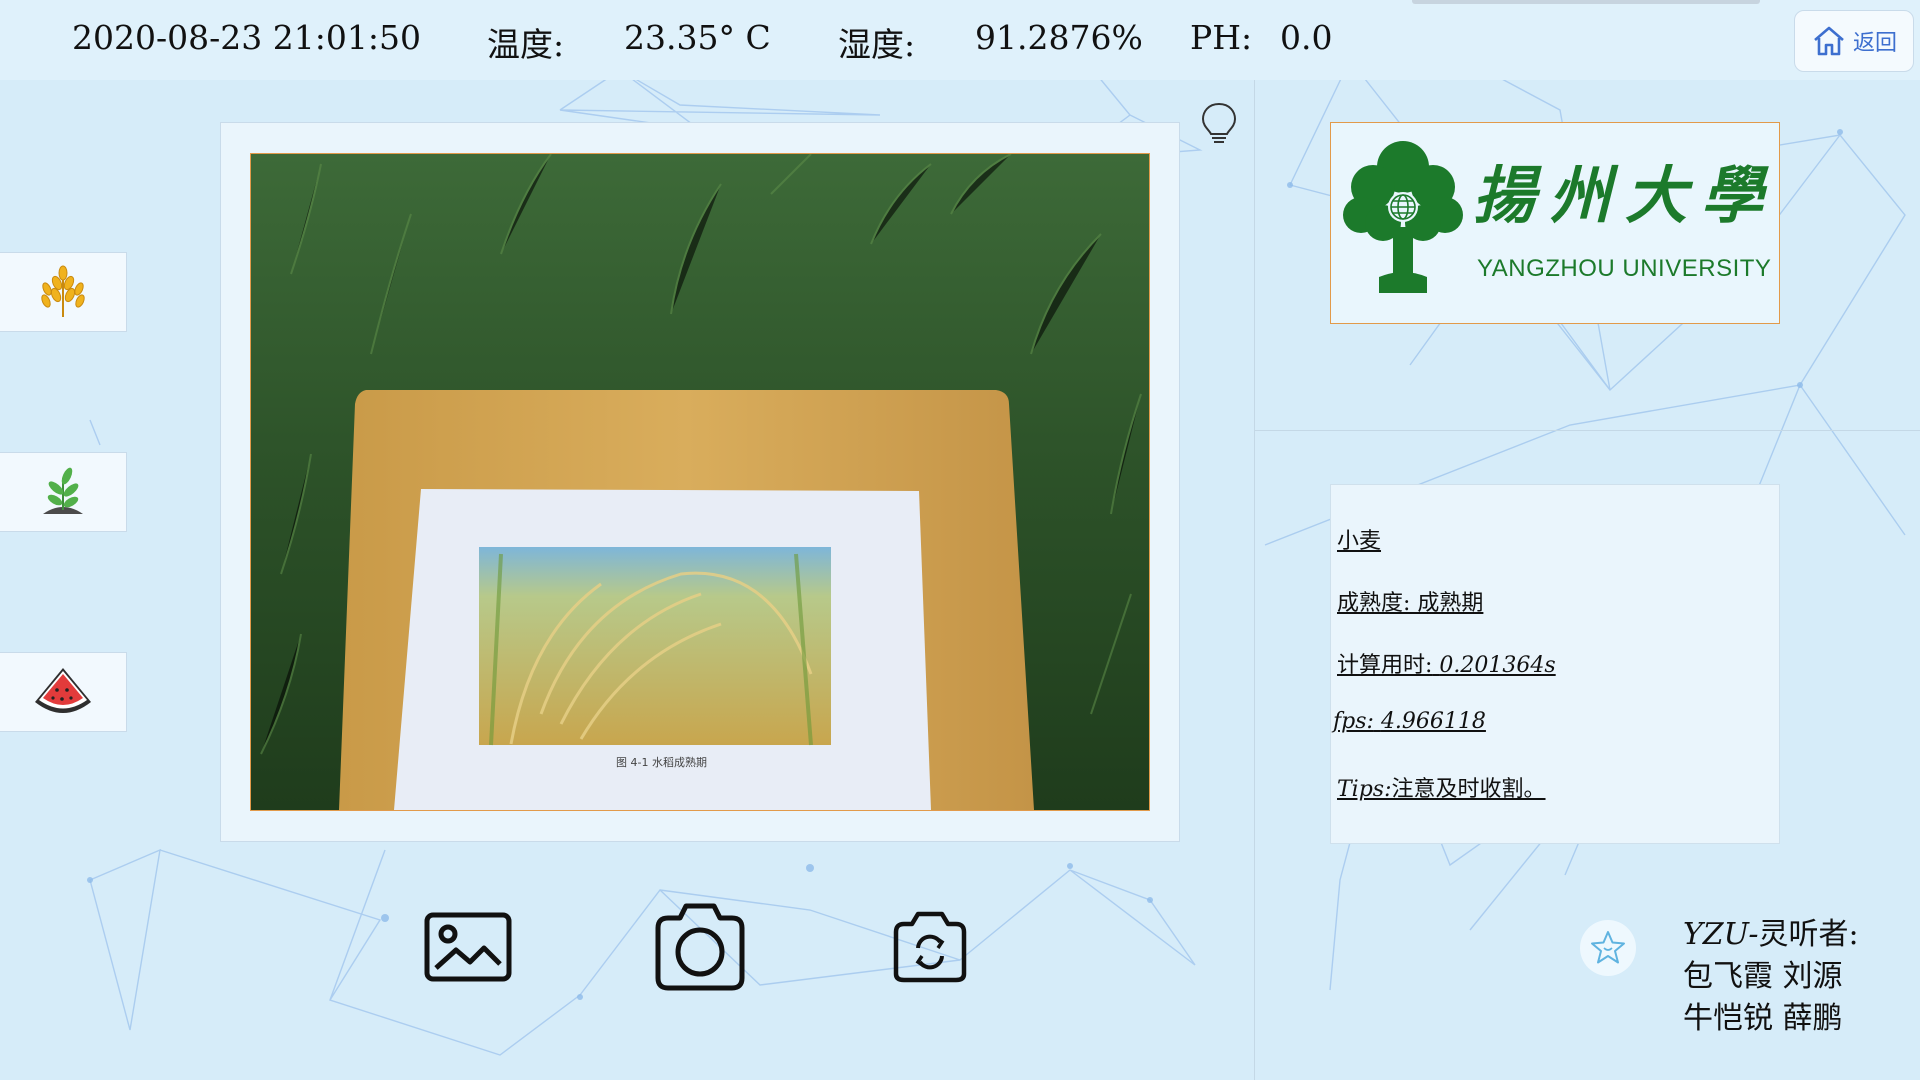 This screenshot has height=1080, width=1920. What do you see at coordinates (1497, 665) in the screenshot?
I see `compute-time-value: 0.201364s` at bounding box center [1497, 665].